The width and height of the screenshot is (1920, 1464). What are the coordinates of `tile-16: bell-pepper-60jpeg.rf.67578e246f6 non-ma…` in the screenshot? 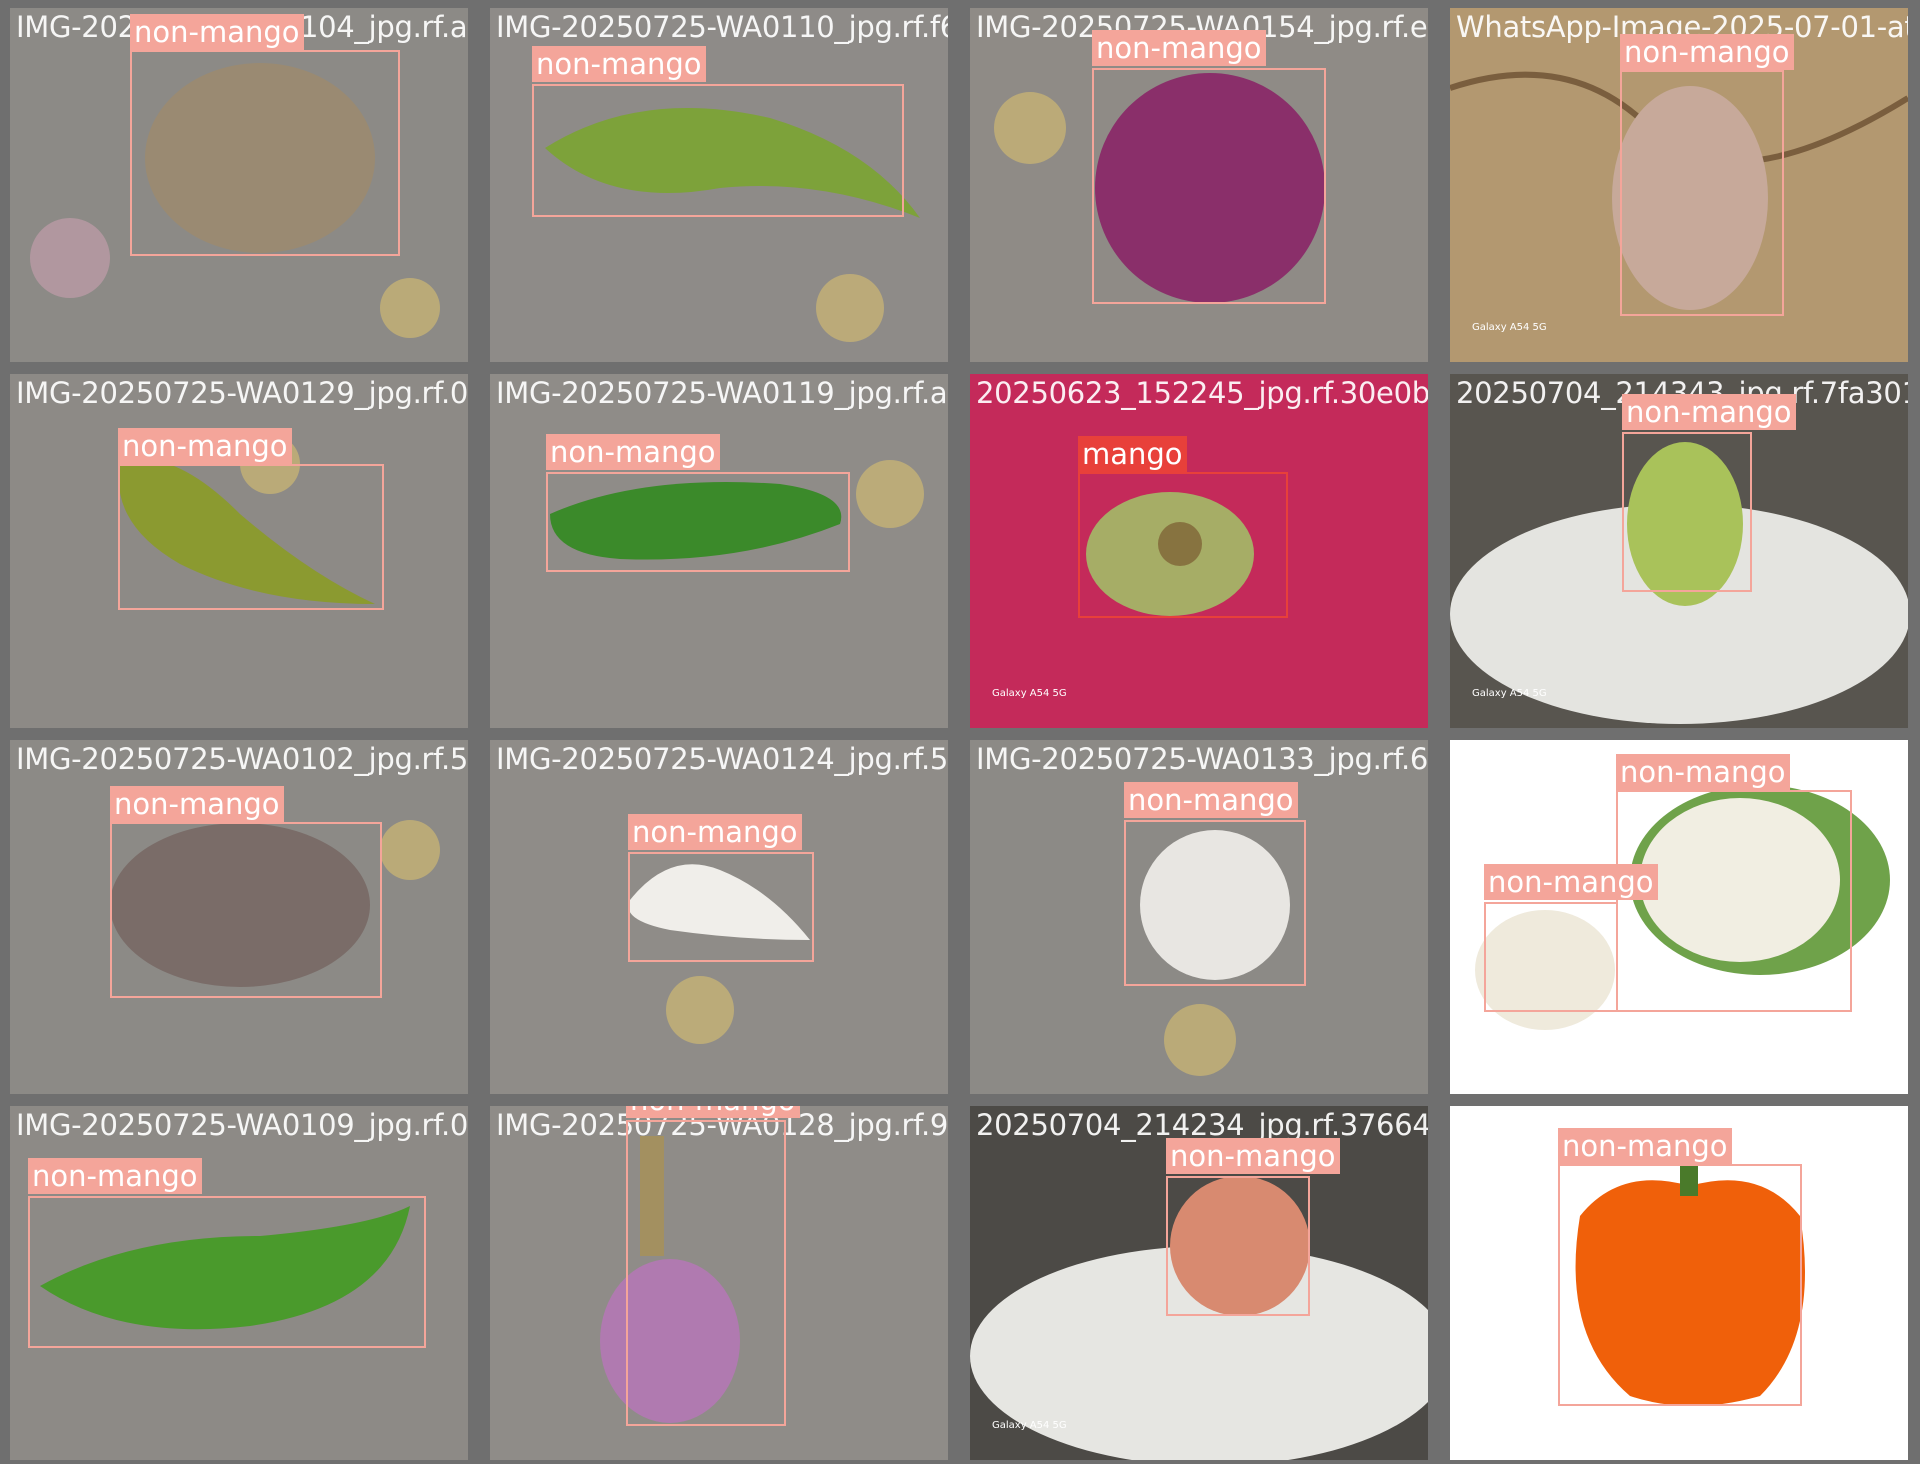 It's located at (1679, 1283).